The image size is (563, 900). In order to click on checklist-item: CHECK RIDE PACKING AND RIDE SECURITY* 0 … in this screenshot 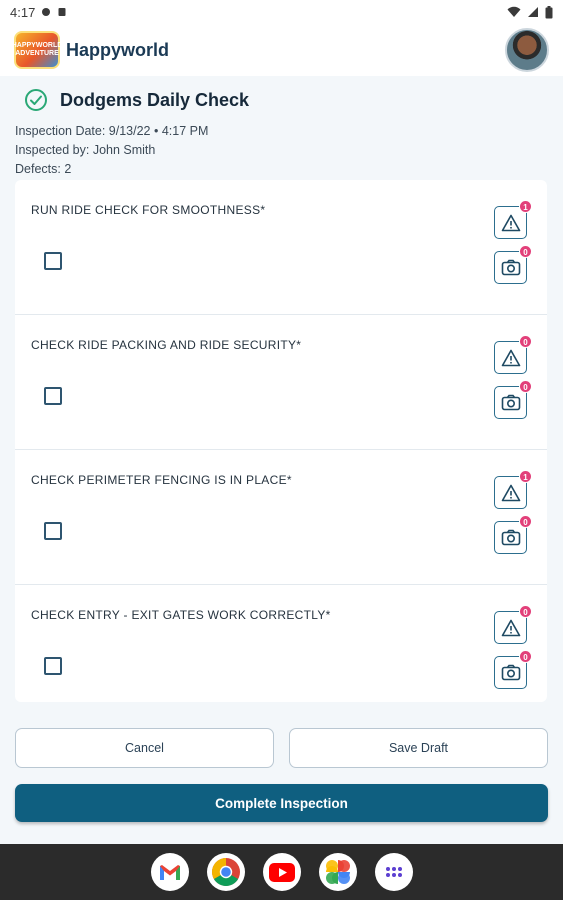, I will do `click(281, 382)`.